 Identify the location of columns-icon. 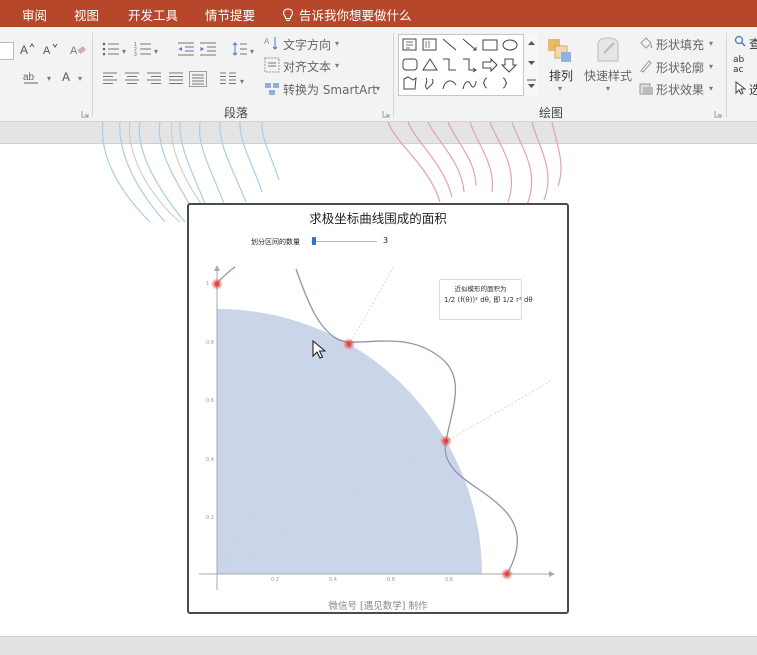
(228, 79).